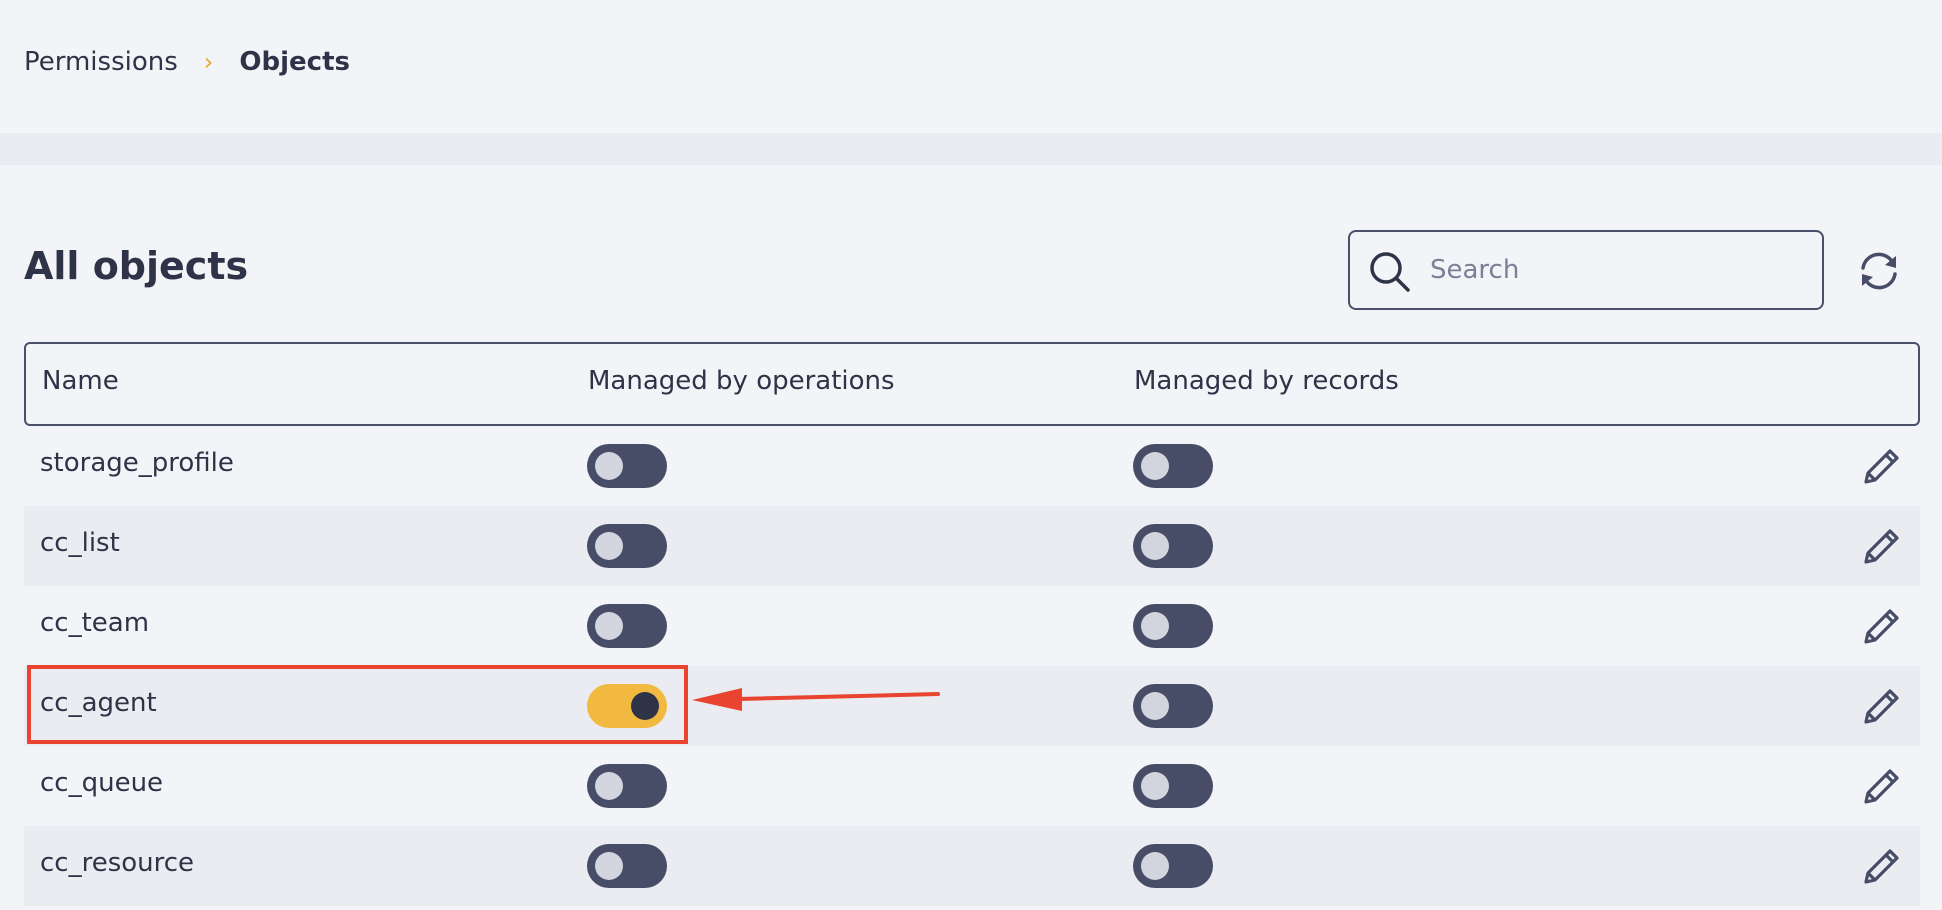  What do you see at coordinates (972, 786) in the screenshot?
I see `table-row: cc_queue` at bounding box center [972, 786].